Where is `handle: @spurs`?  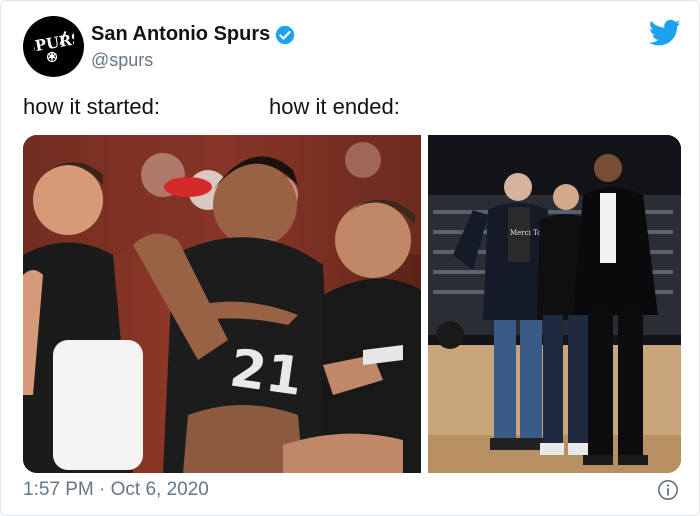
handle: @spurs is located at coordinates (193, 60).